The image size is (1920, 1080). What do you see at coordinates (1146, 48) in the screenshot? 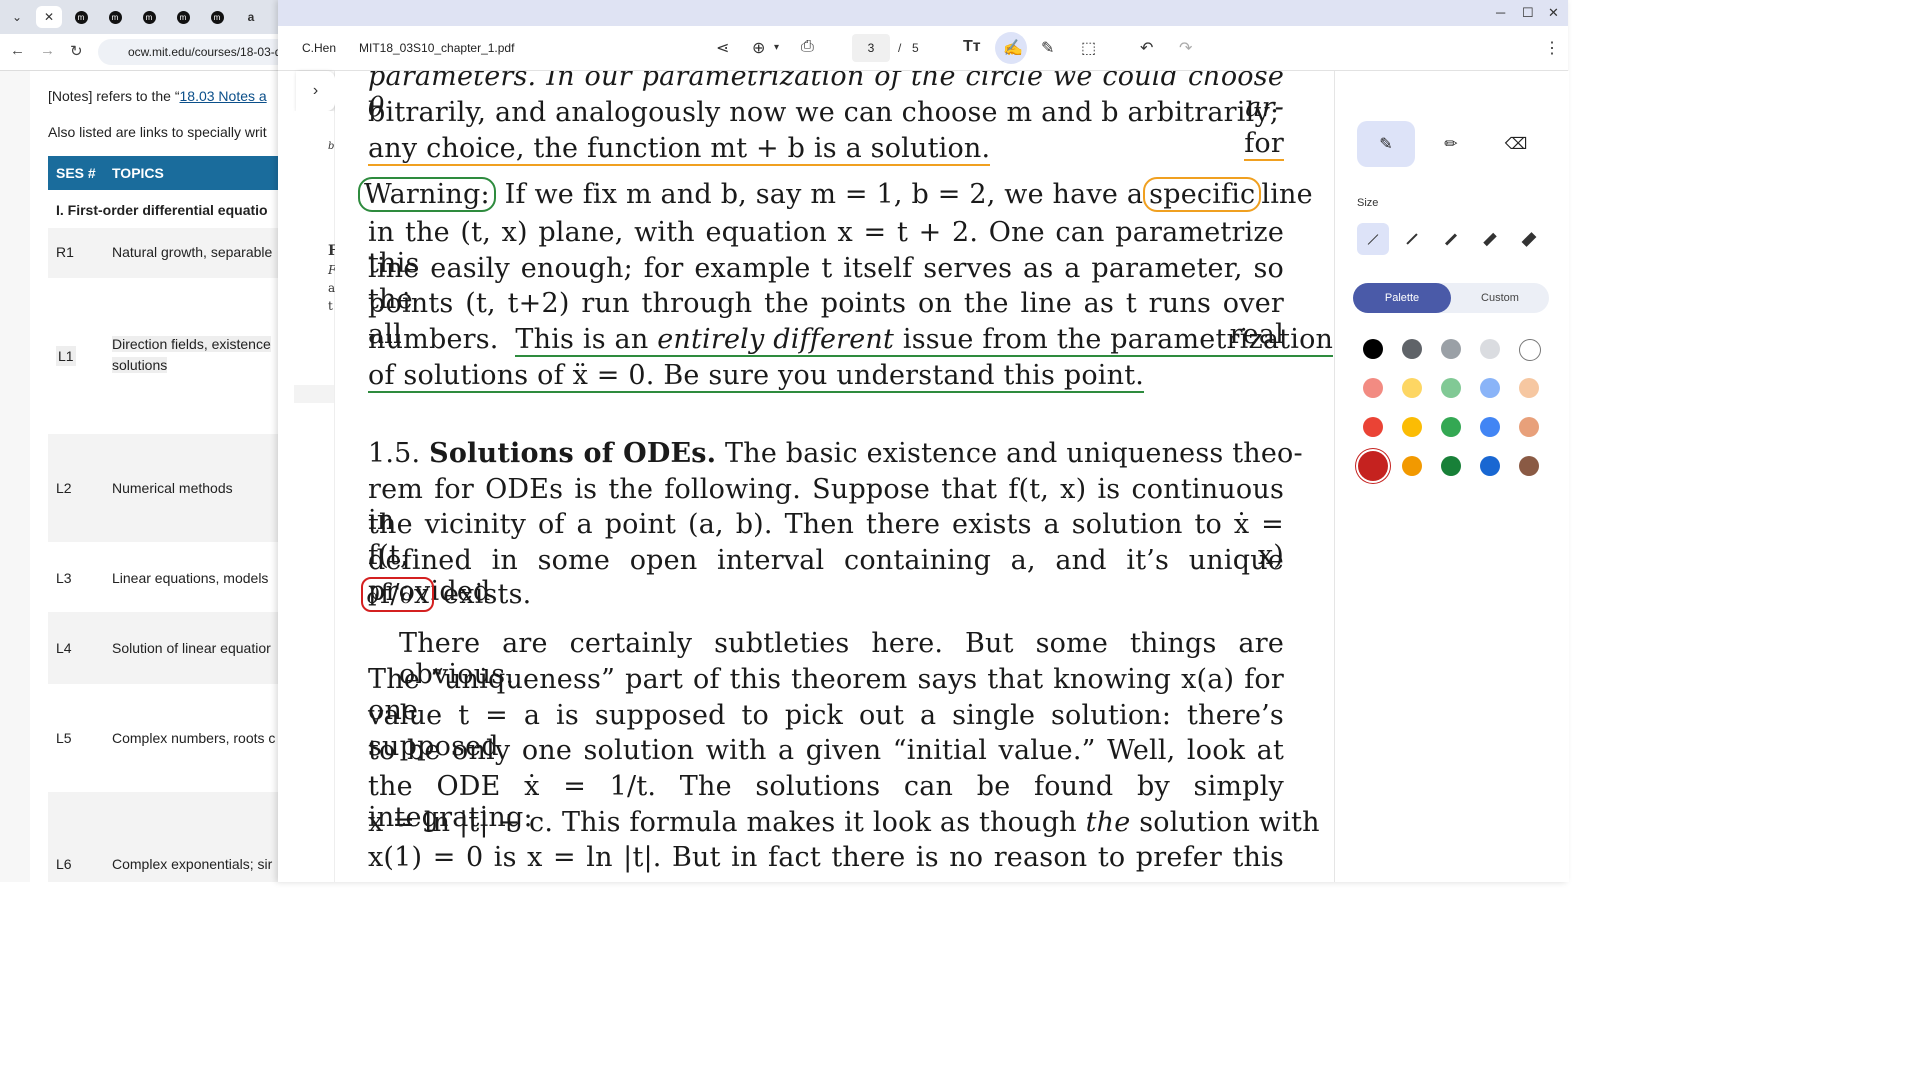
I see `undo-icon: ↶` at bounding box center [1146, 48].